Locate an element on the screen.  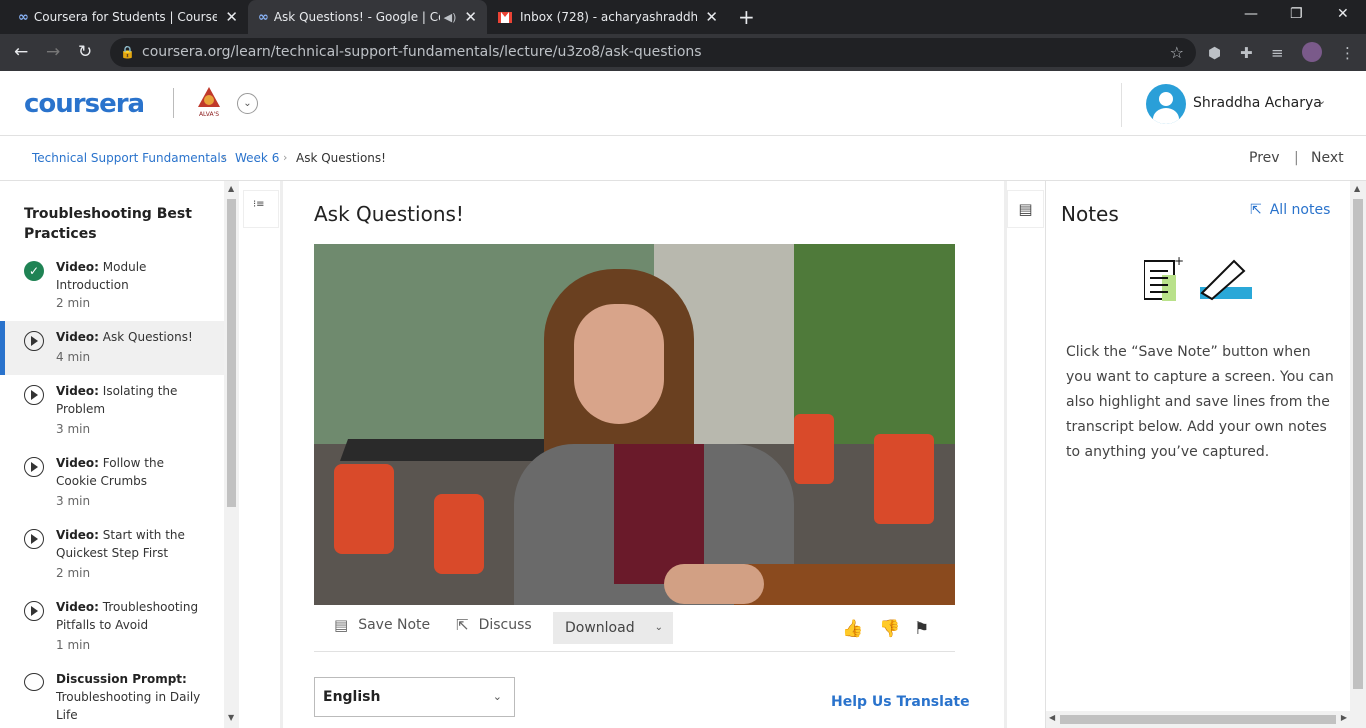
page-title: Ask Questions! is located at coordinates (389, 214).